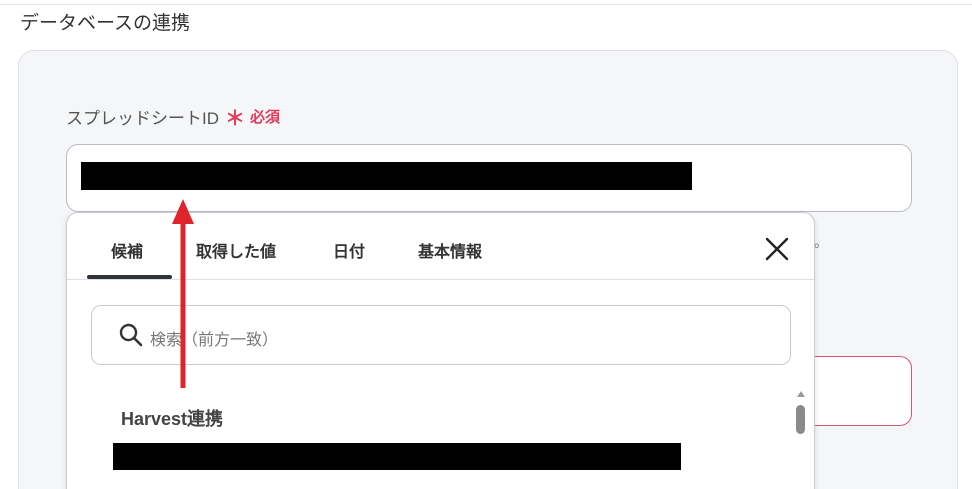  I want to click on scroll-up-arrow-icon, so click(801, 394).